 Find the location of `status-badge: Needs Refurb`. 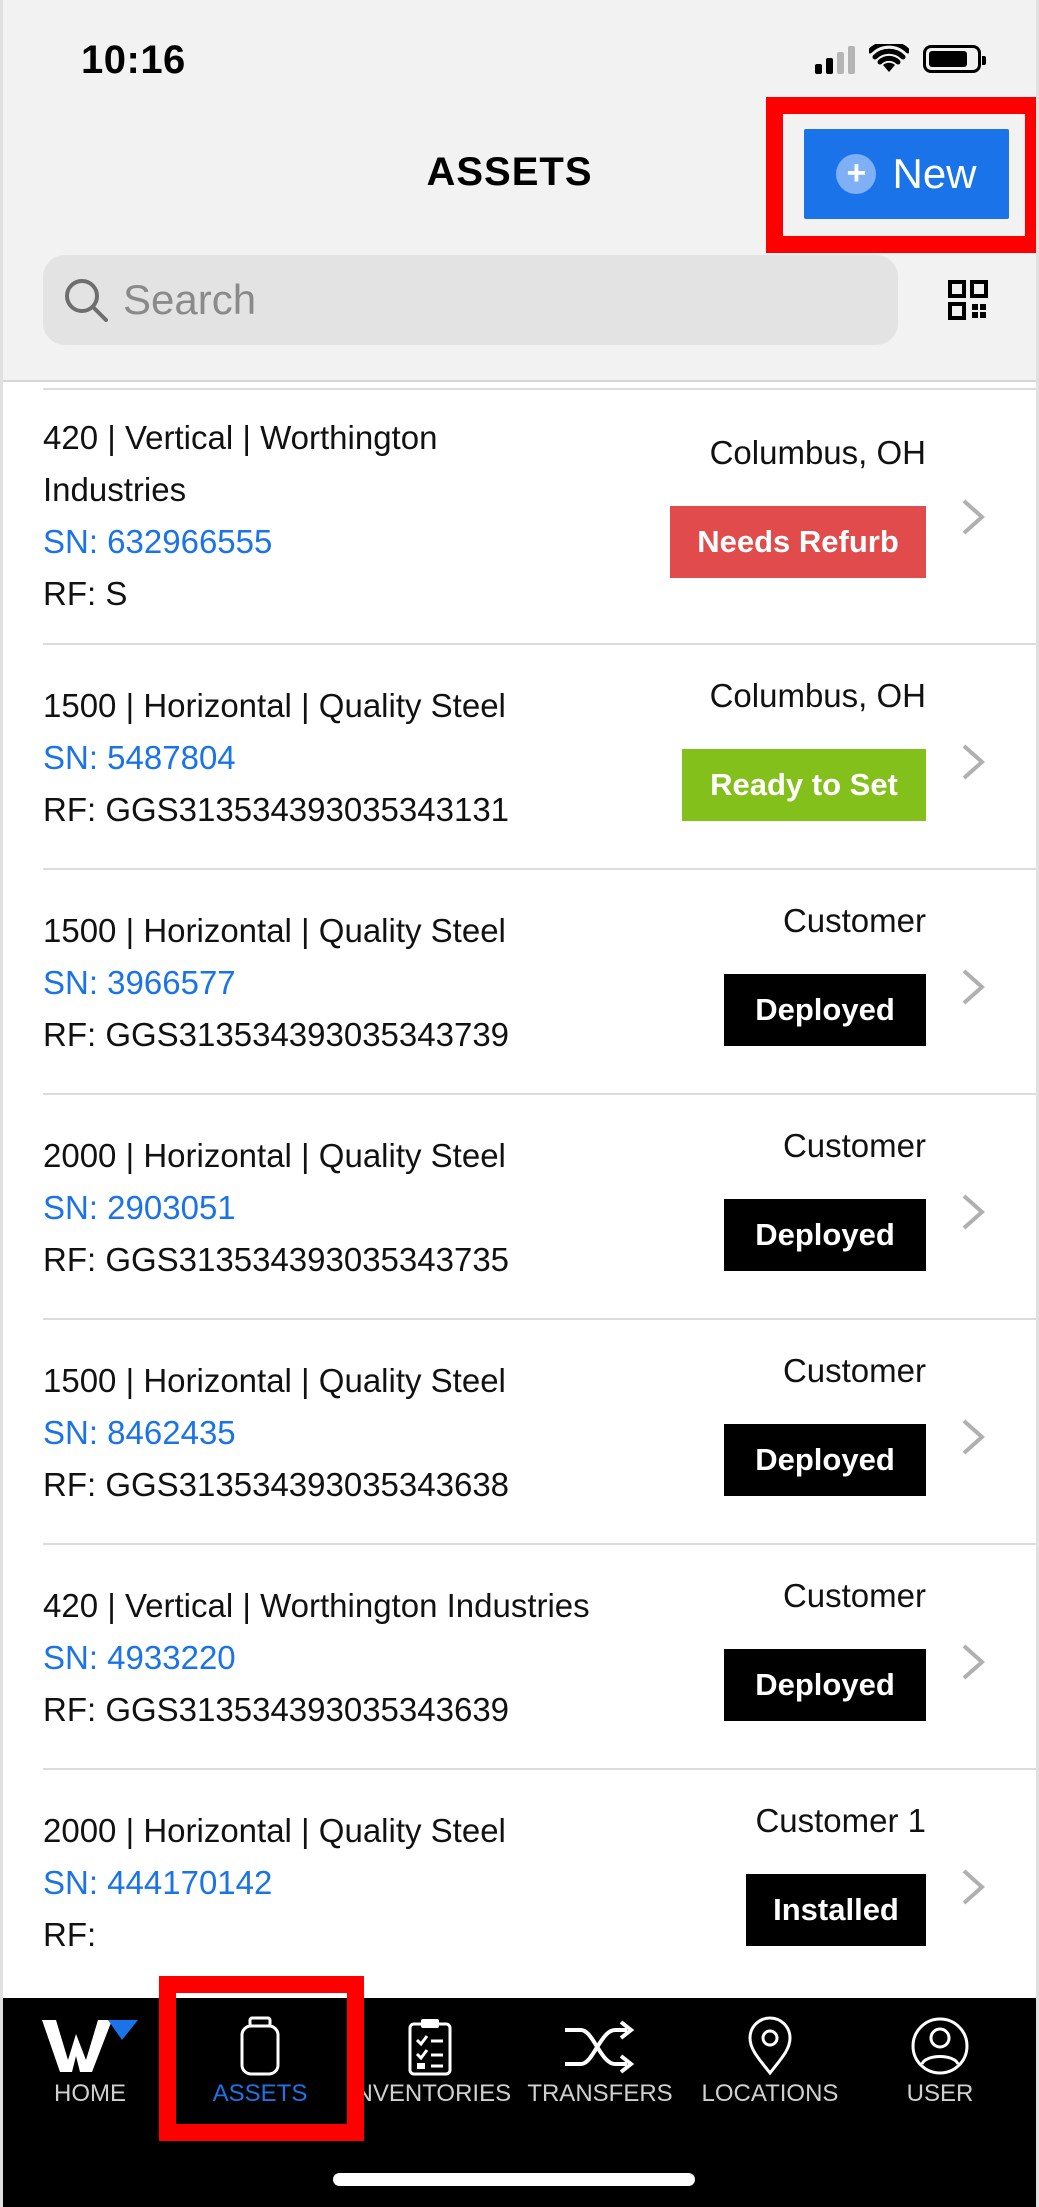

status-badge: Needs Refurb is located at coordinates (798, 542).